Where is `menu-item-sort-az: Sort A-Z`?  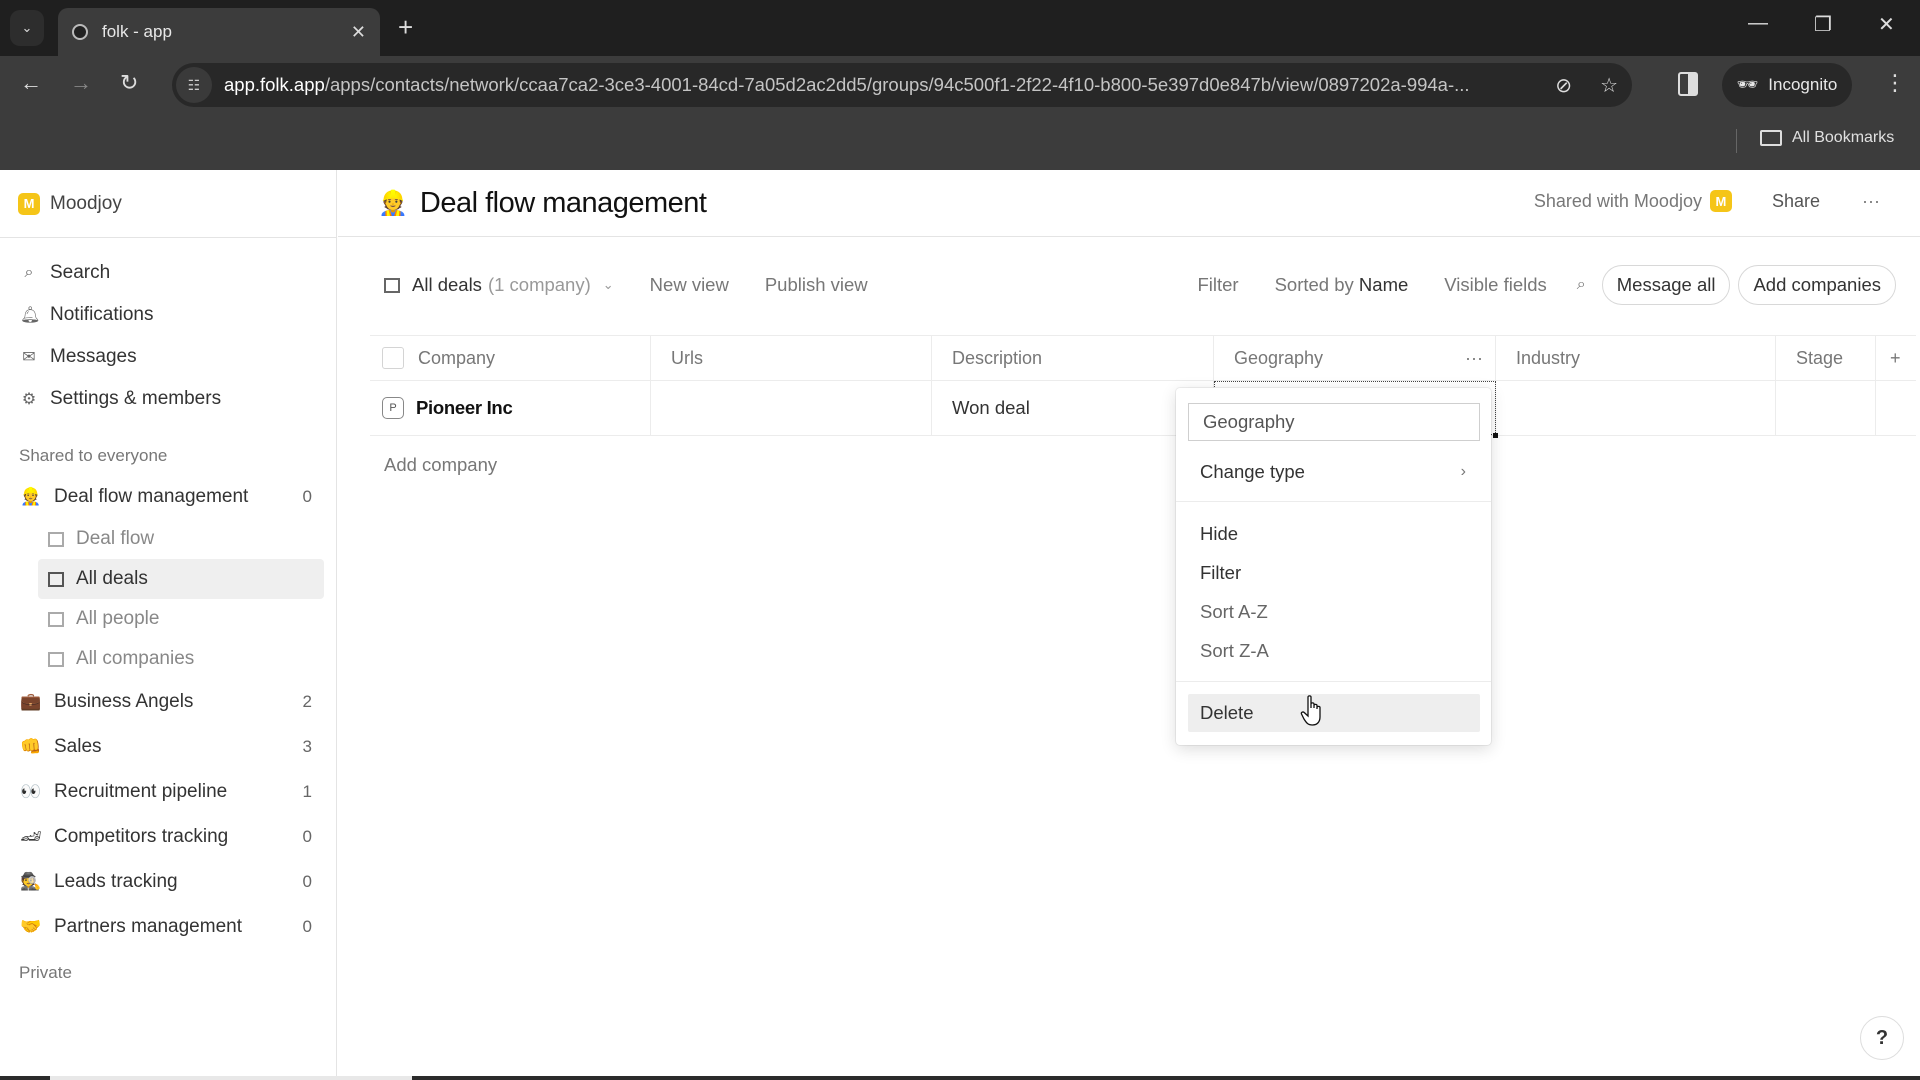
menu-item-sort-az: Sort A-Z is located at coordinates (1334, 612).